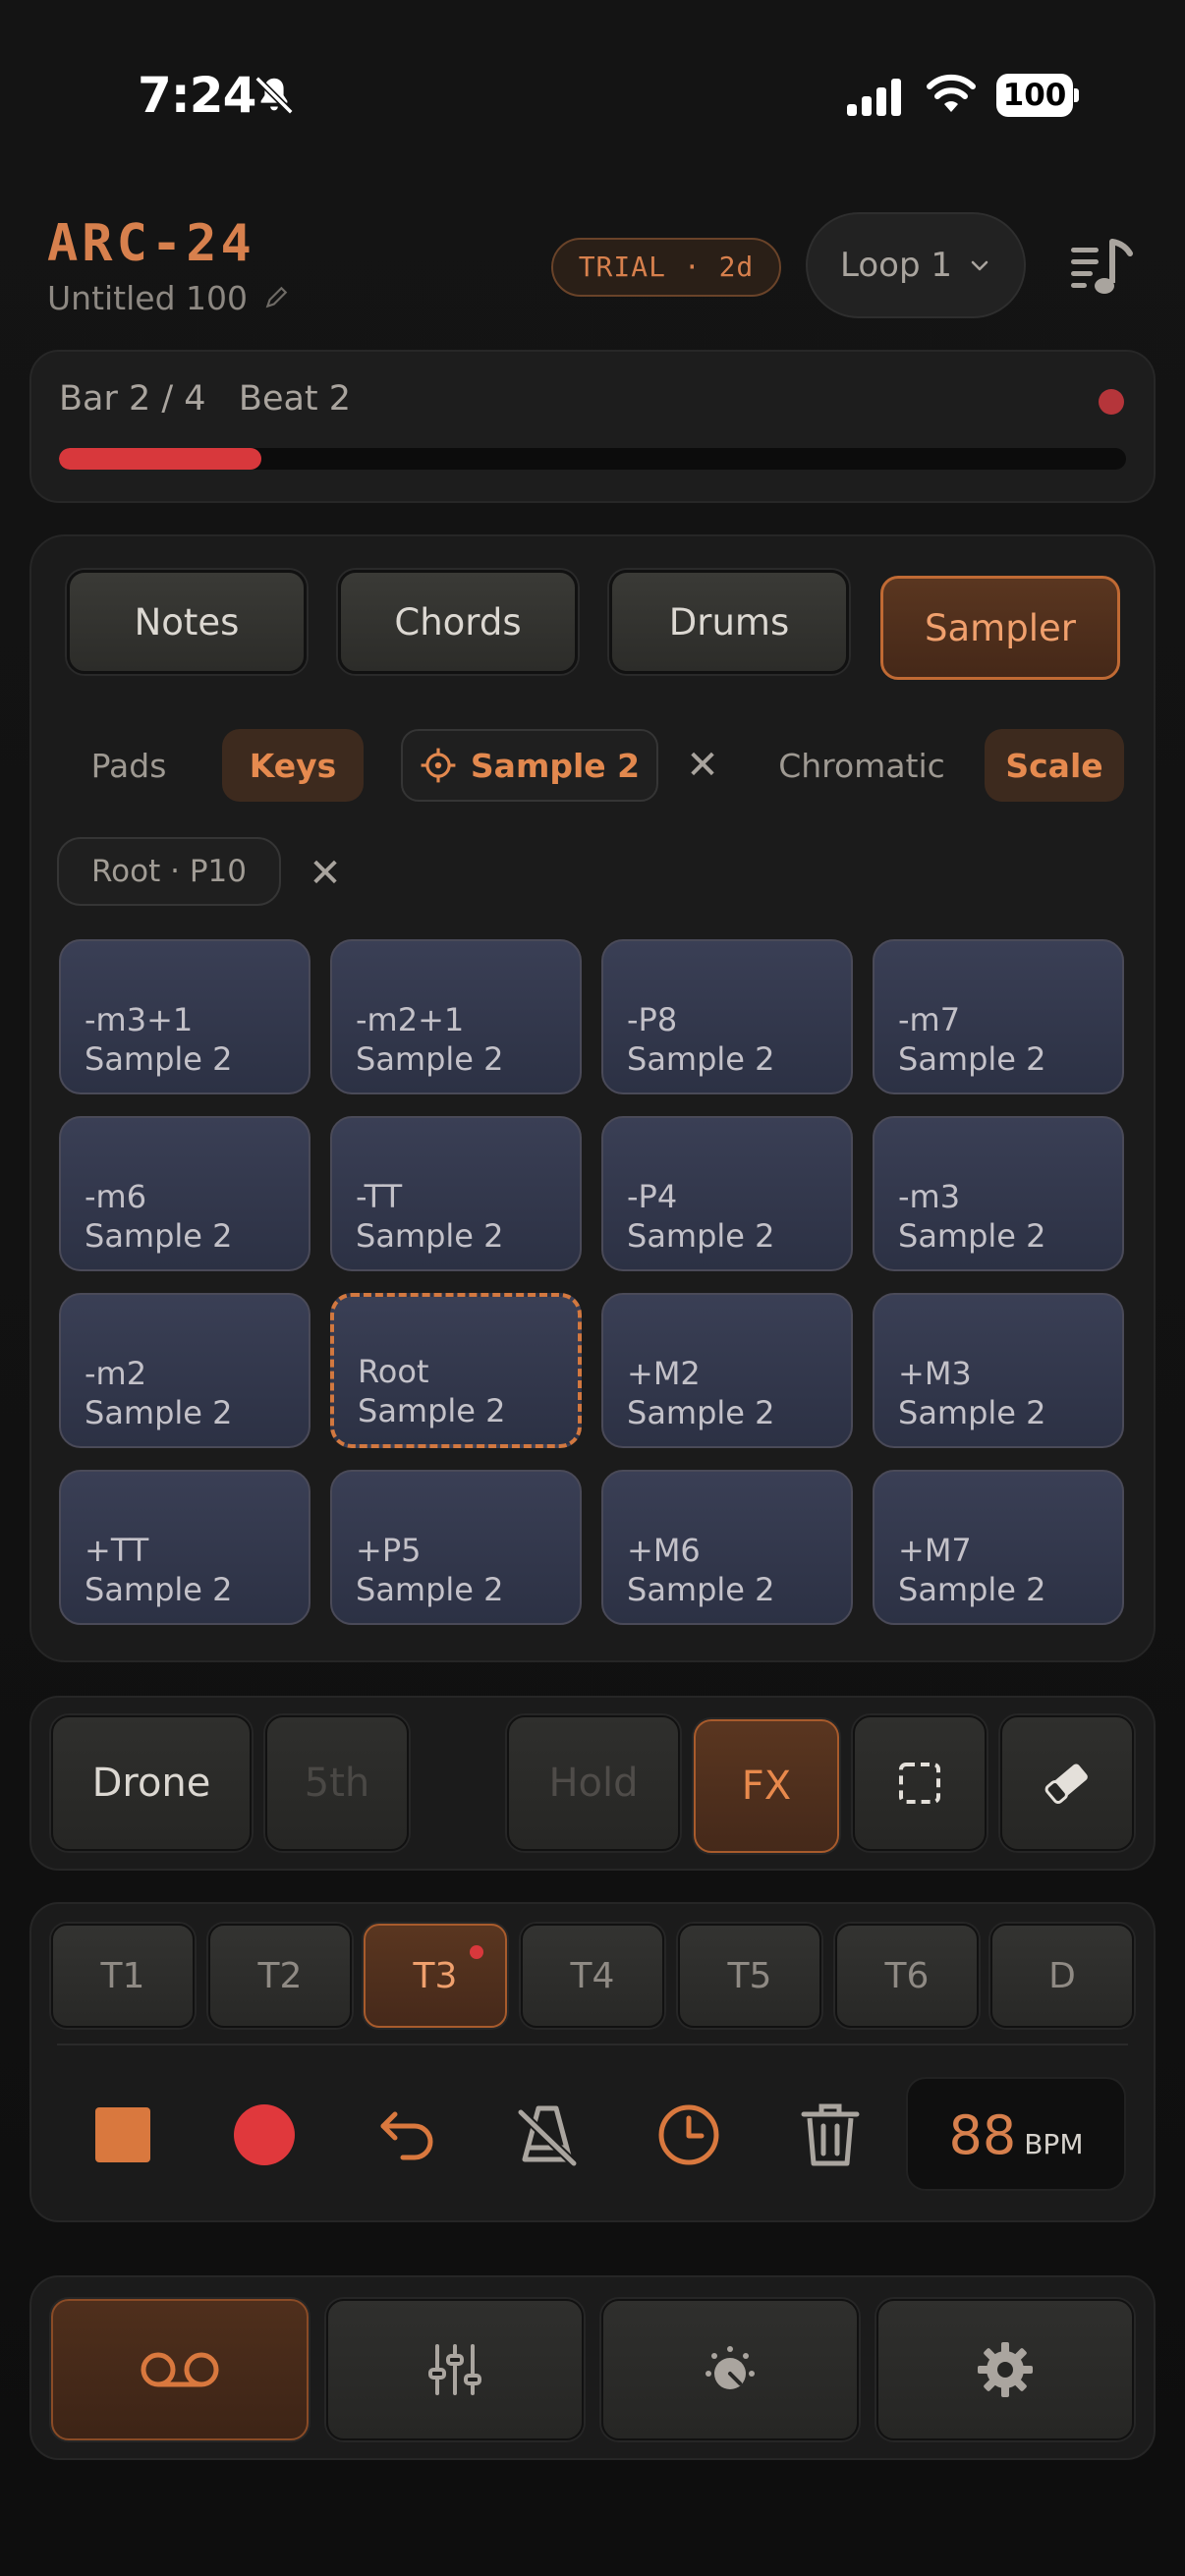 The image size is (1185, 2576). What do you see at coordinates (456, 1370) in the screenshot?
I see `root-pad: Root Sample 2` at bounding box center [456, 1370].